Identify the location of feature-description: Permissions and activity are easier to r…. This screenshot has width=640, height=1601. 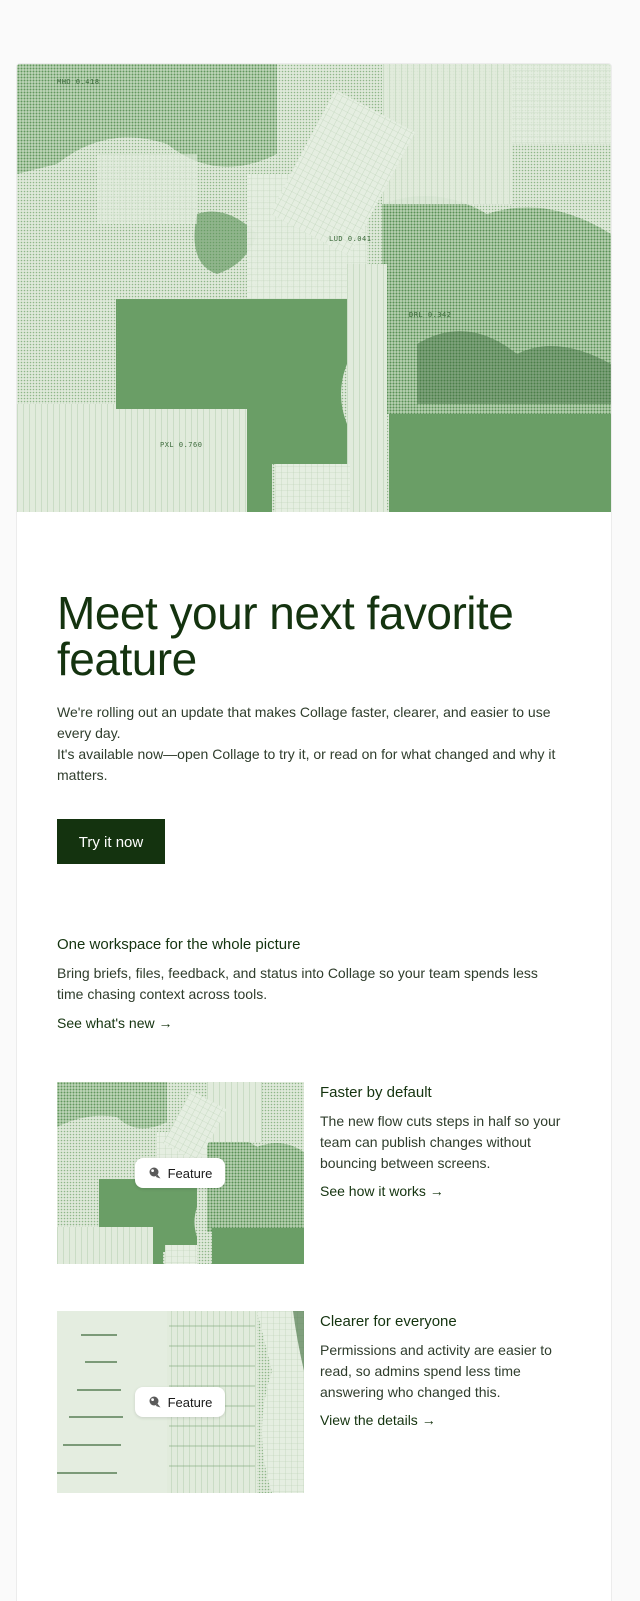
(436, 1371).